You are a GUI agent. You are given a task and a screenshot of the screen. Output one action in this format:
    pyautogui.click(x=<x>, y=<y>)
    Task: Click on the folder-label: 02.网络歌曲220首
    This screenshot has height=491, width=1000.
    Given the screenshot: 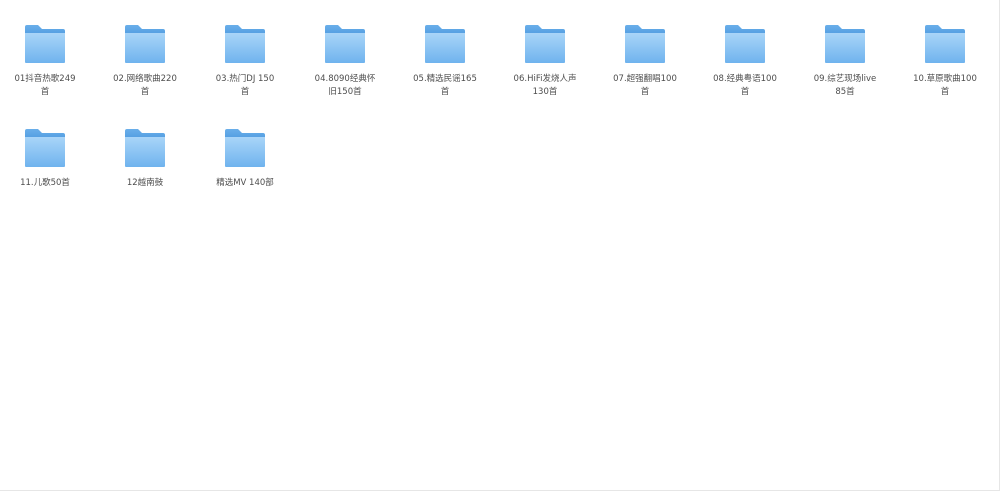 What is the action you would take?
    pyautogui.click(x=145, y=85)
    